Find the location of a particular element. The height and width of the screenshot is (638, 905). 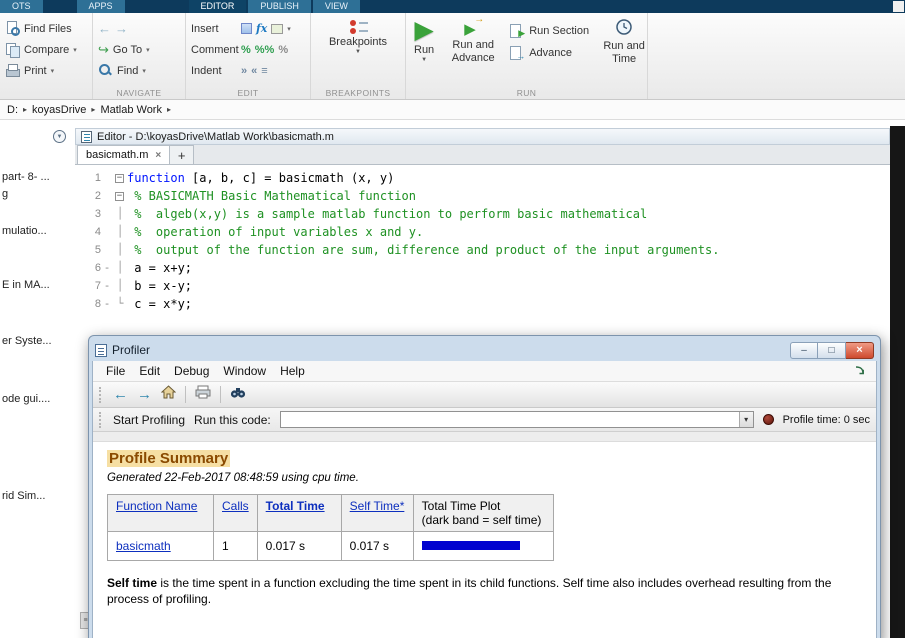

function-link: basicmath is located at coordinates (143, 546).